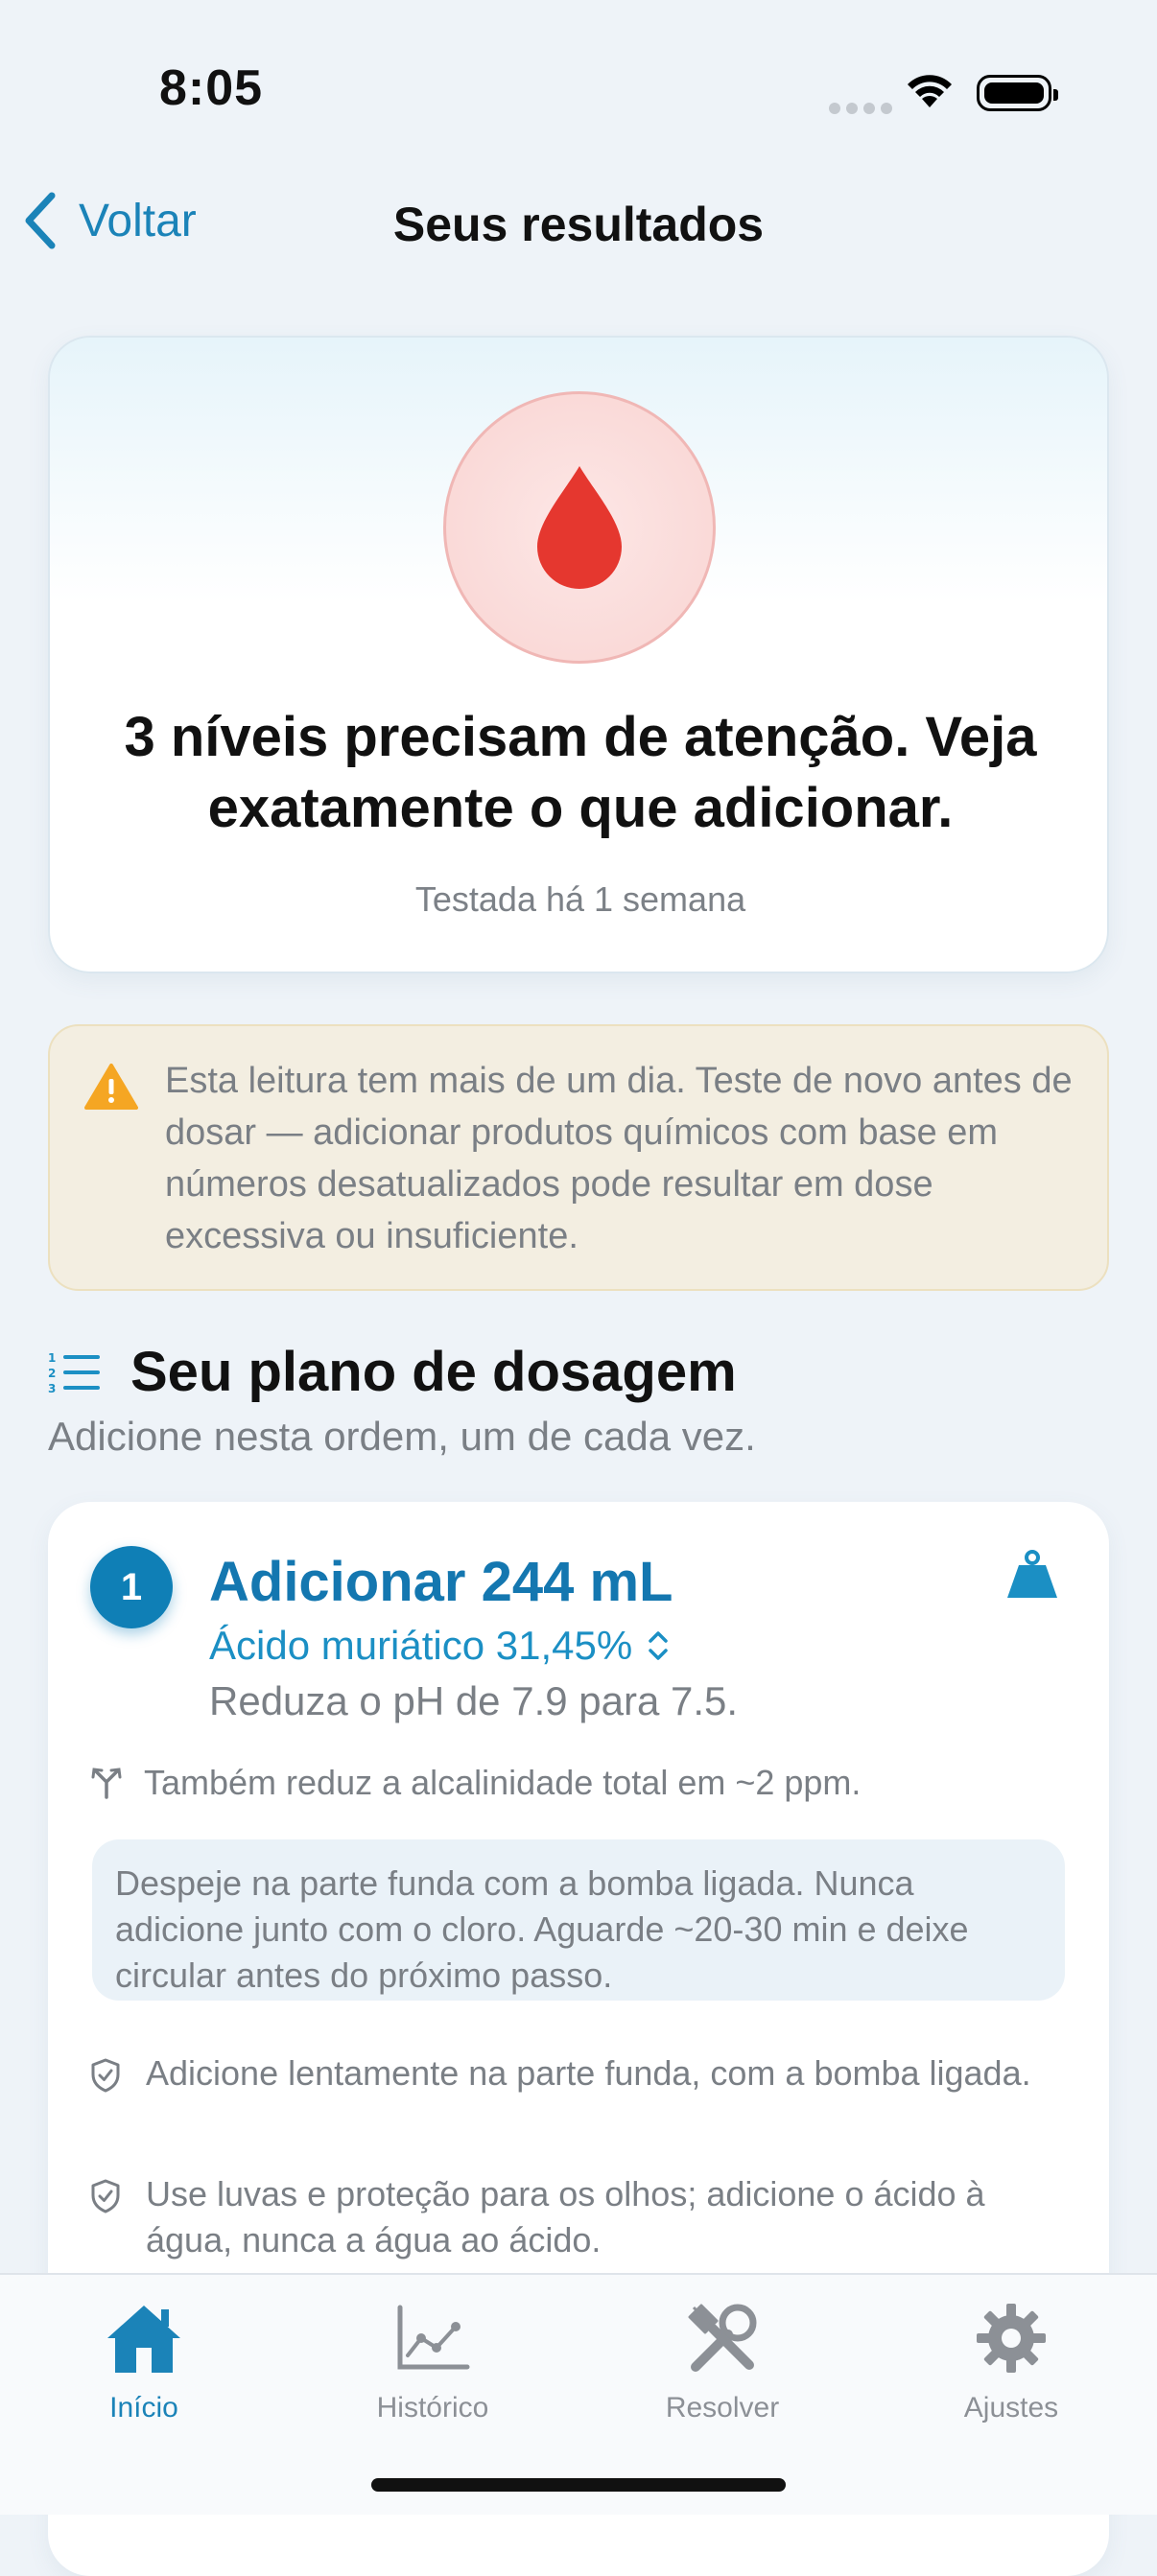  What do you see at coordinates (52, 1388) in the screenshot?
I see `svg-text: 3` at bounding box center [52, 1388].